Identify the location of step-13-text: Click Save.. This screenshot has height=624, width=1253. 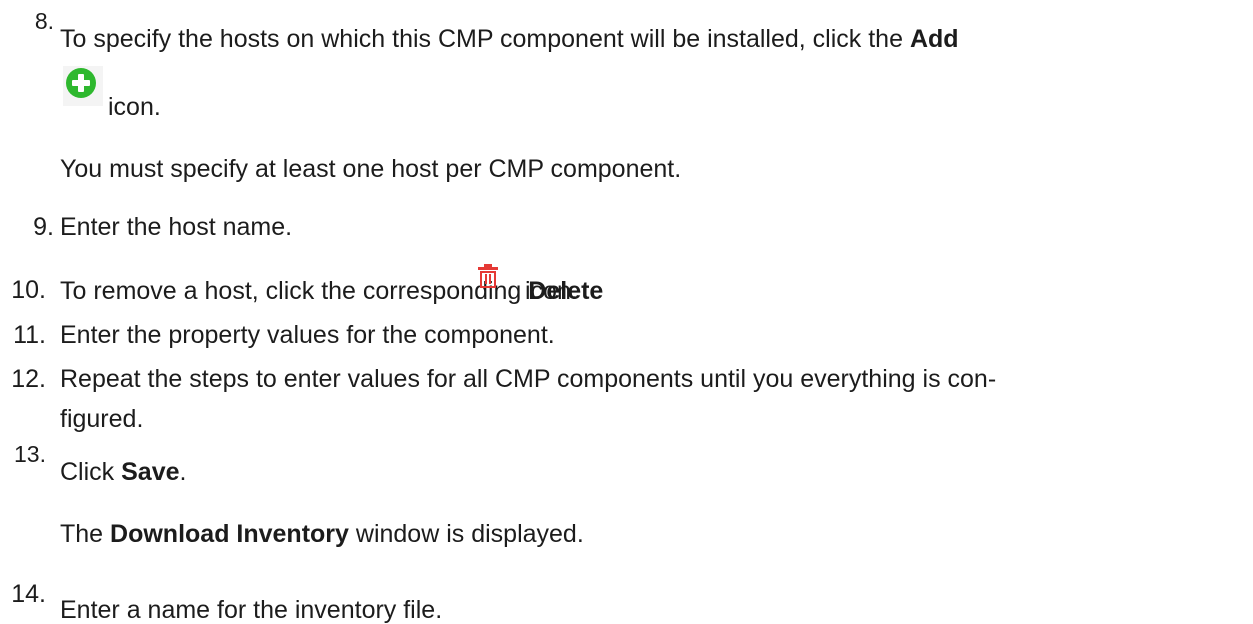
(123, 472).